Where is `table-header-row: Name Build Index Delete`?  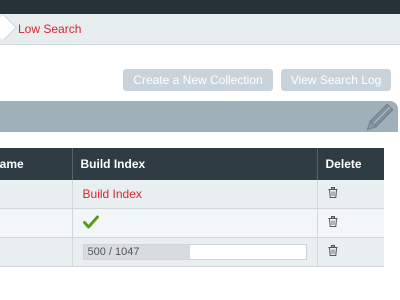 table-header-row: Name Build Index Delete is located at coordinates (192, 164).